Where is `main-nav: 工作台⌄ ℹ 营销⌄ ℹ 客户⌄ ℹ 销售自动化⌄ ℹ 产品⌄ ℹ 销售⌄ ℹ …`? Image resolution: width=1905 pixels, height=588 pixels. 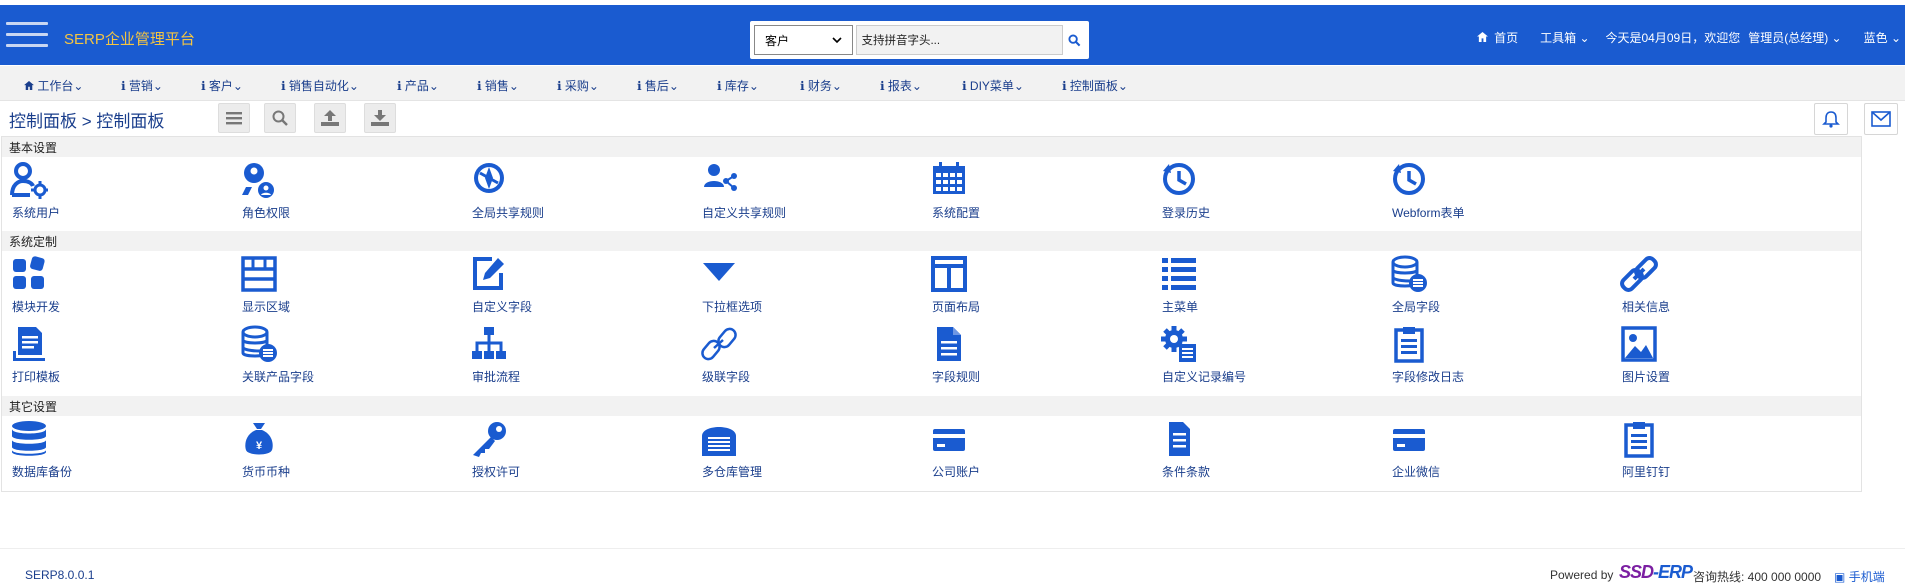
main-nav: 工作台⌄ ℹ 营销⌄ ℹ 客户⌄ ℹ 销售自动化⌄ ℹ 产品⌄ ℹ 销售⌄ ℹ … is located at coordinates (952, 83).